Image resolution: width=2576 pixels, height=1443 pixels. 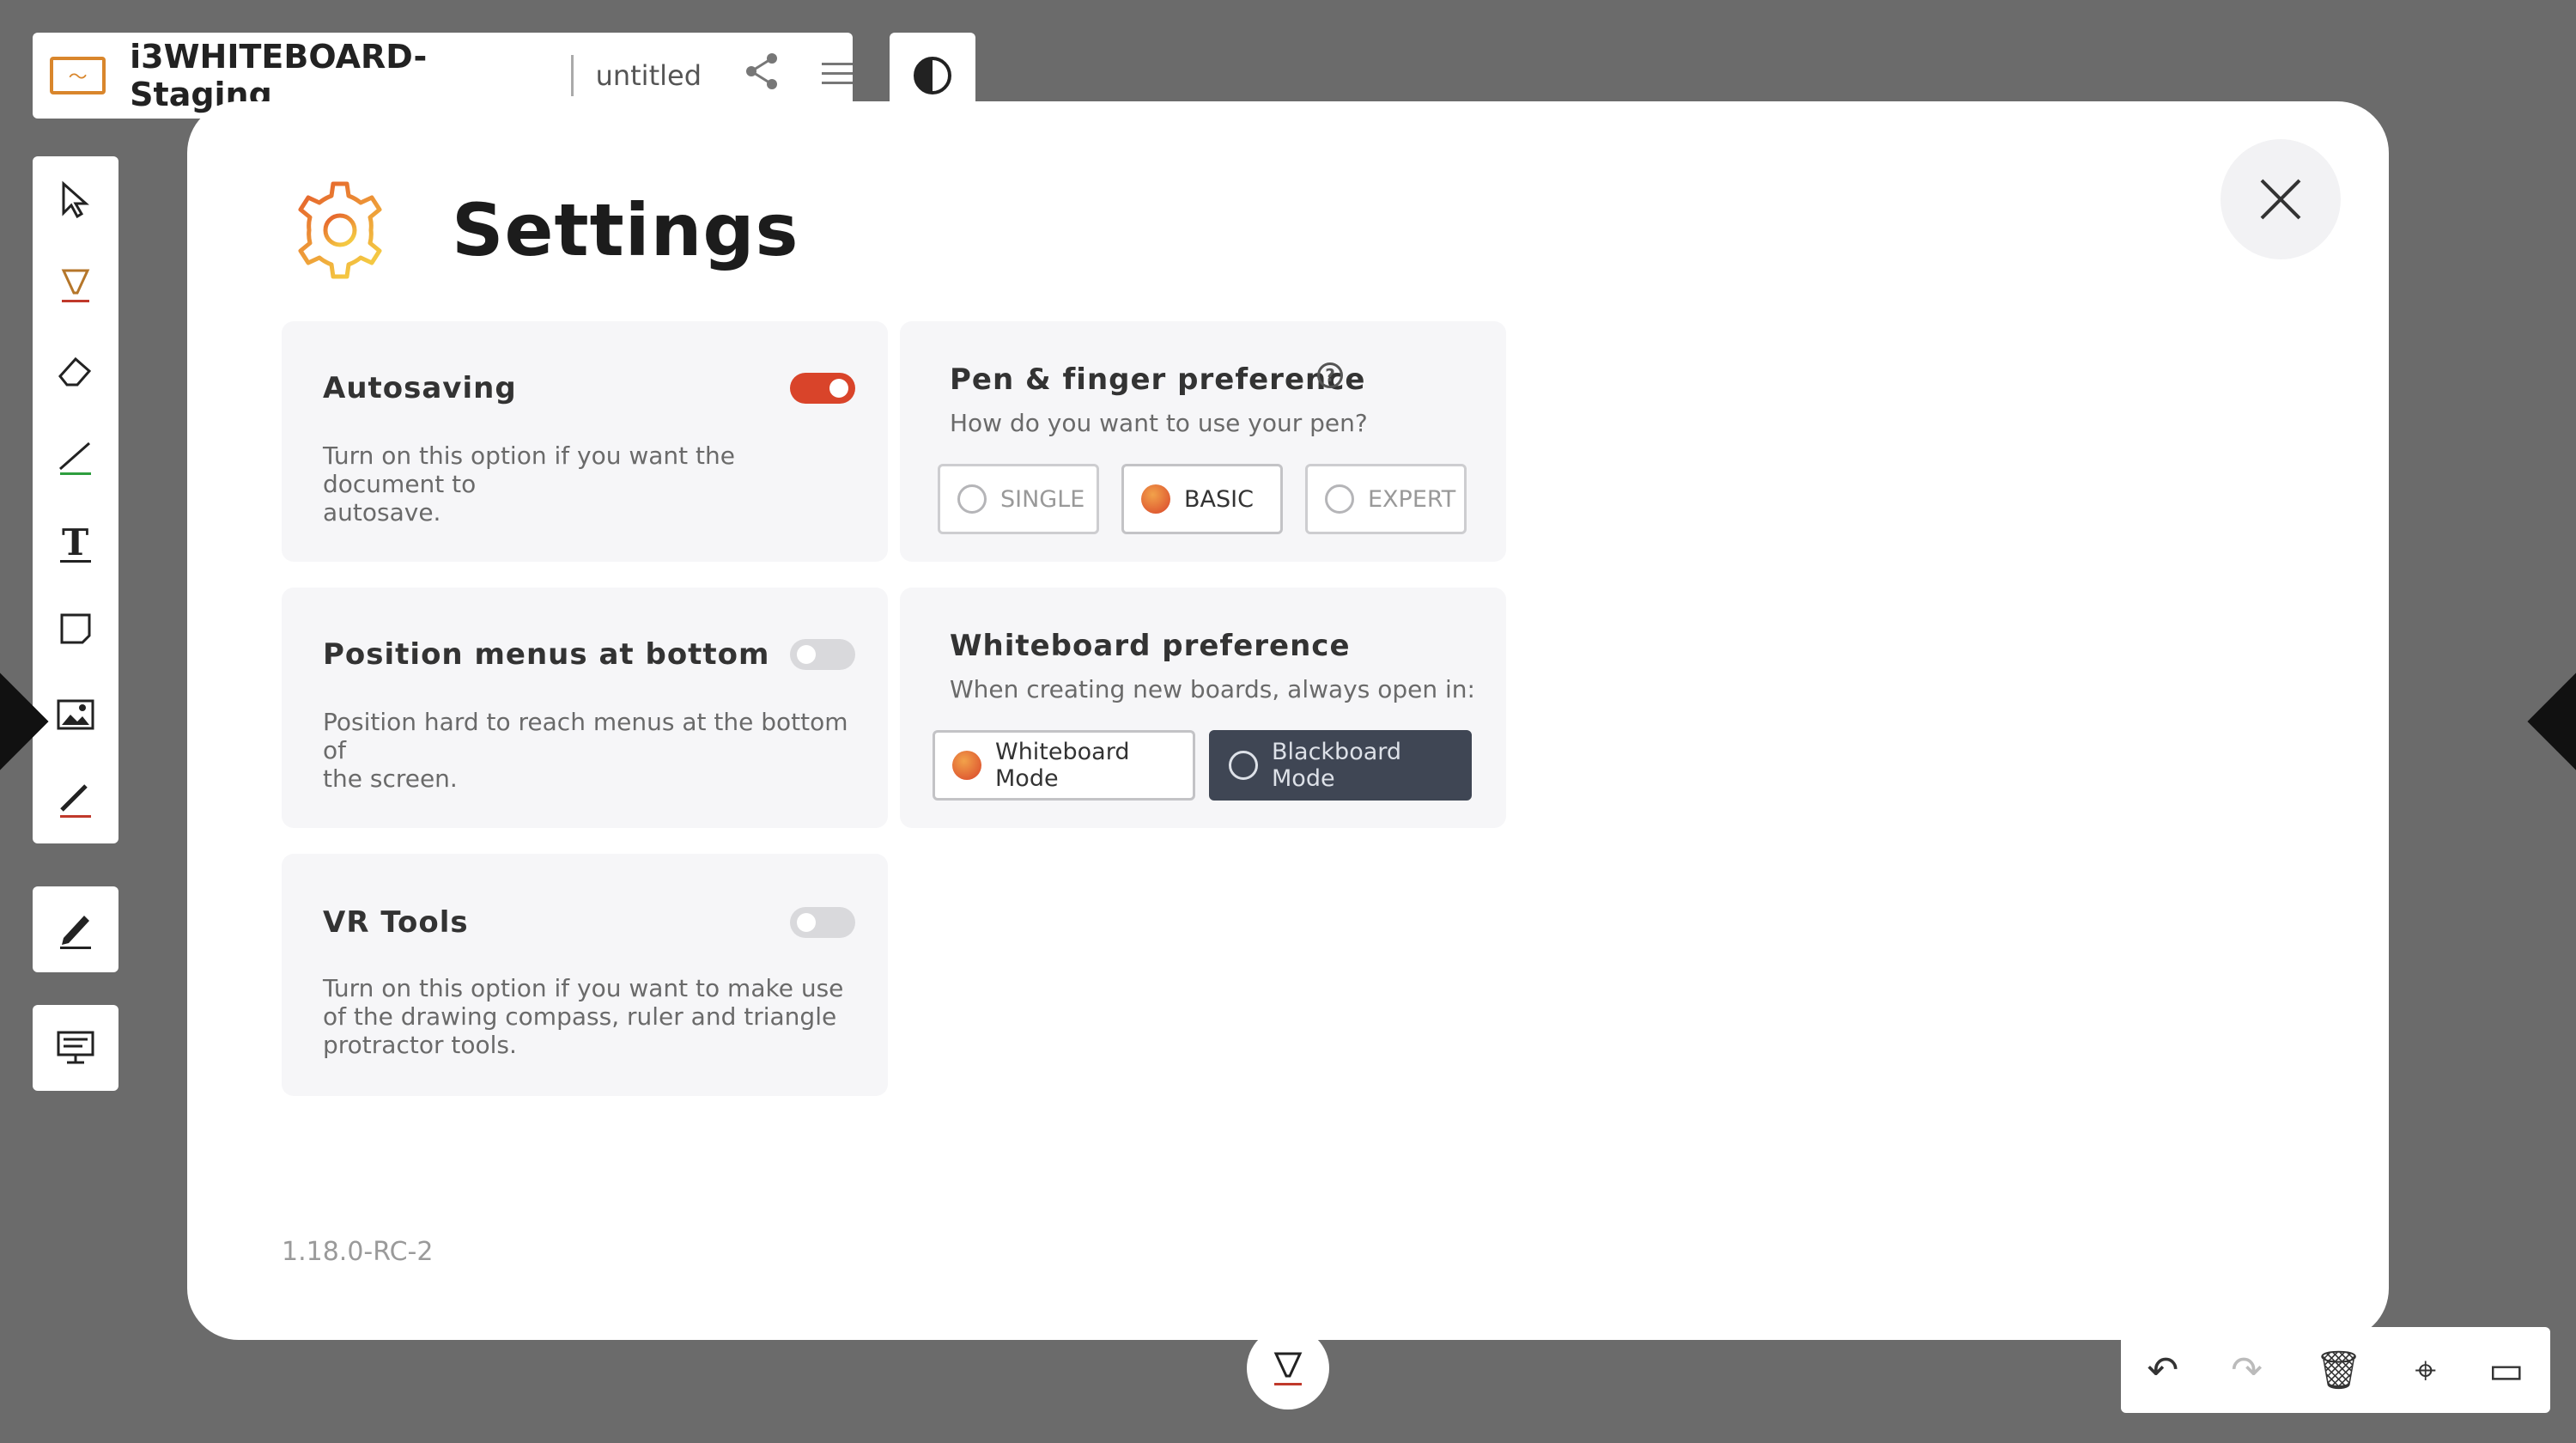 What do you see at coordinates (78, 75) in the screenshot?
I see `app-logo-icon: 〜` at bounding box center [78, 75].